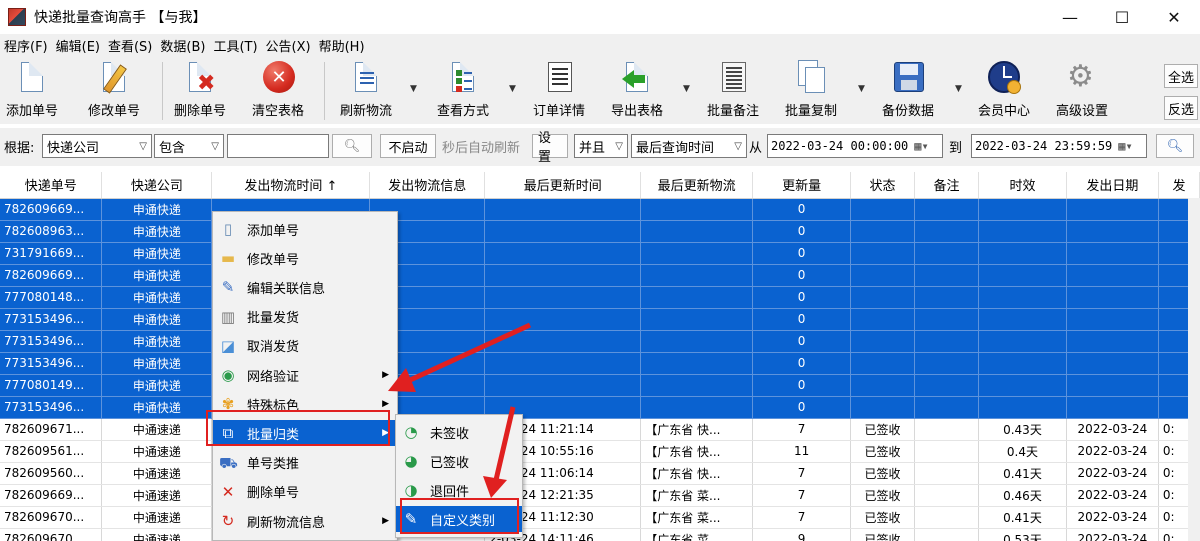 The width and height of the screenshot is (1200, 541). Describe the element at coordinates (499, 452) in the screenshot. I see `arrow-to-custom-category` at that location.